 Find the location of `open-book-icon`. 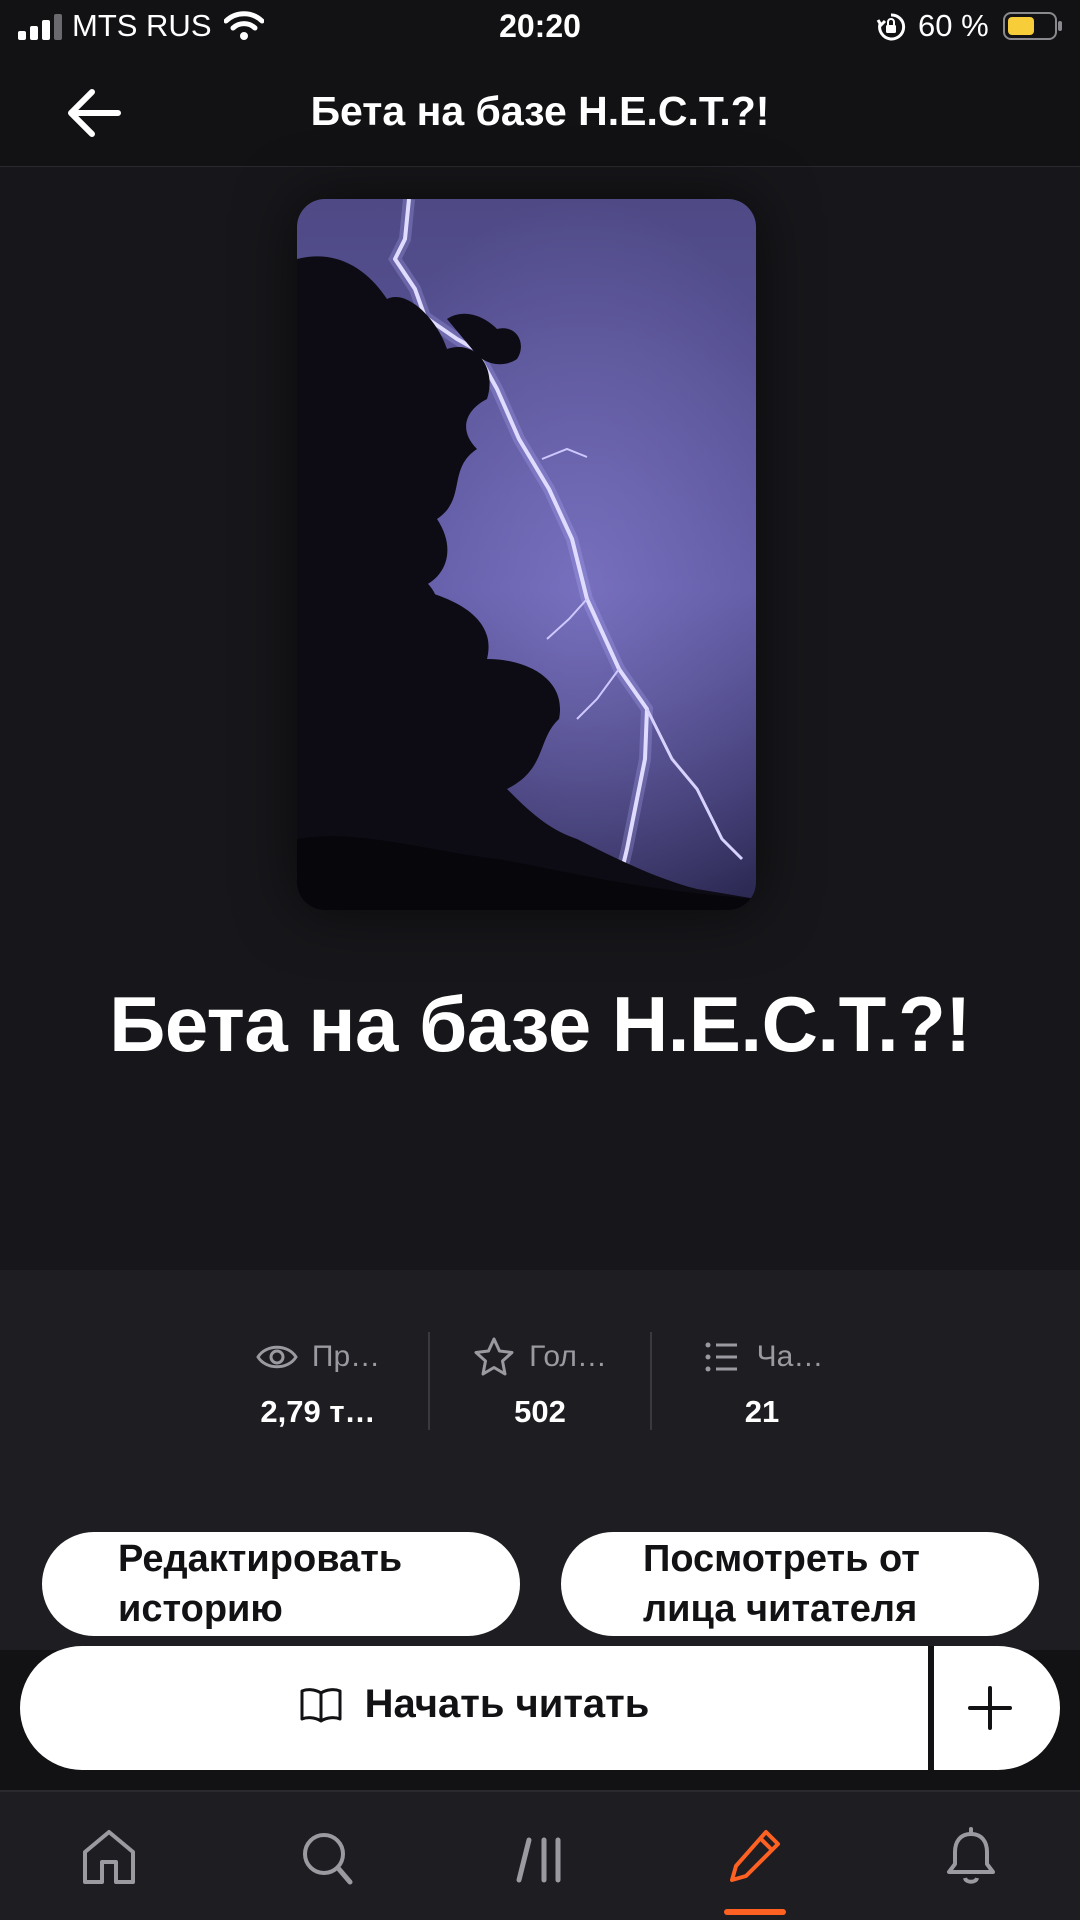

open-book-icon is located at coordinates (321, 1704).